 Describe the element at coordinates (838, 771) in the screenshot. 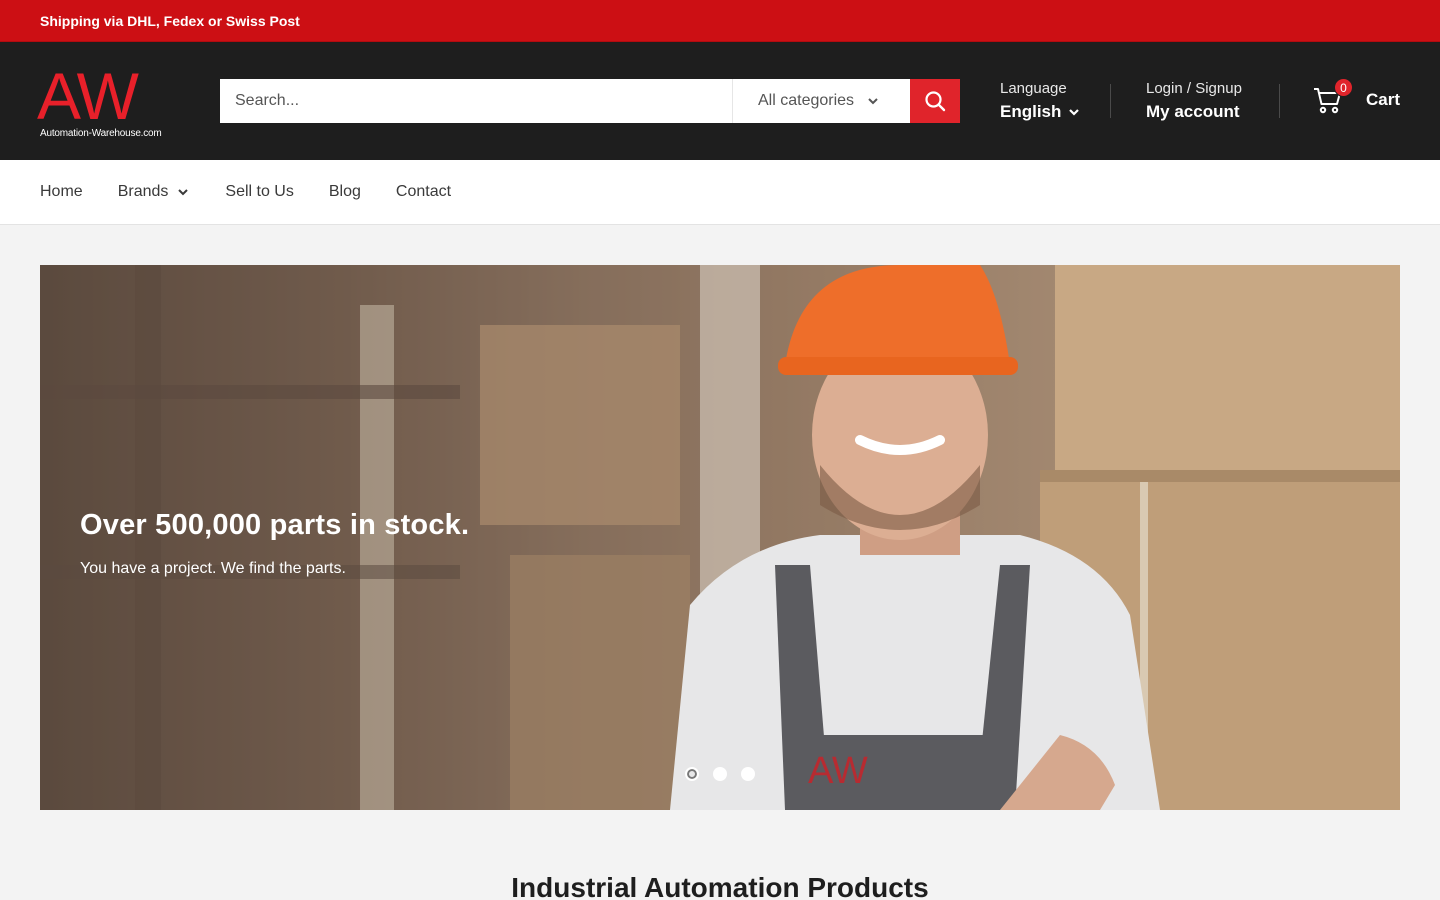

I see `overall-logo: AW` at that location.